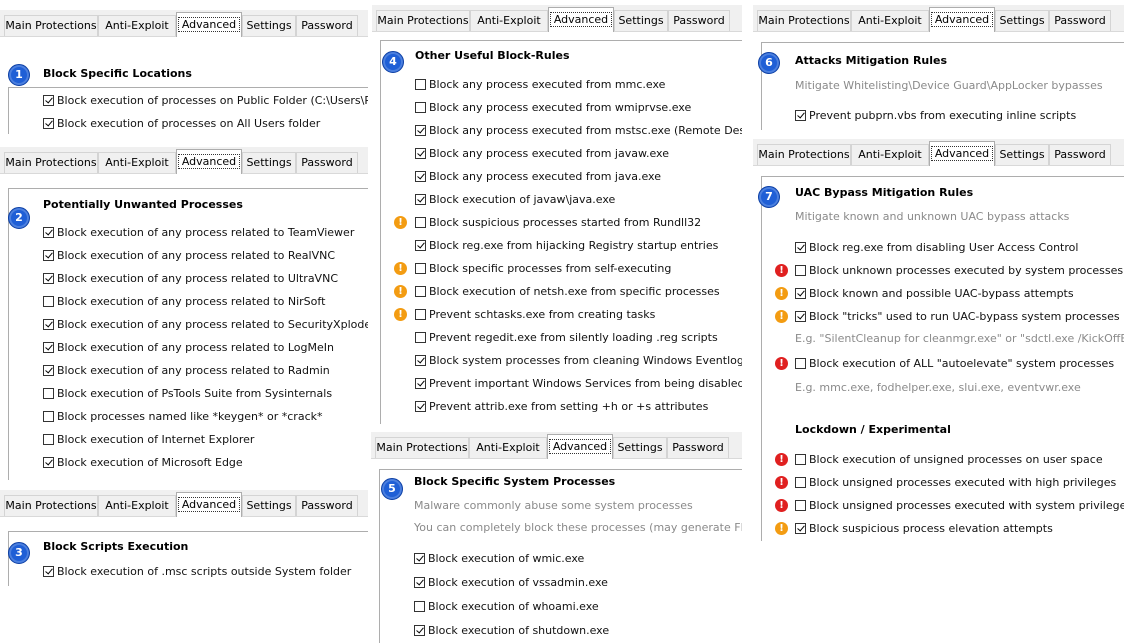 This screenshot has width=1124, height=643. What do you see at coordinates (535, 315) in the screenshot?
I see `checkbox-option: Prevent schtasks.exe from creating tasks` at bounding box center [535, 315].